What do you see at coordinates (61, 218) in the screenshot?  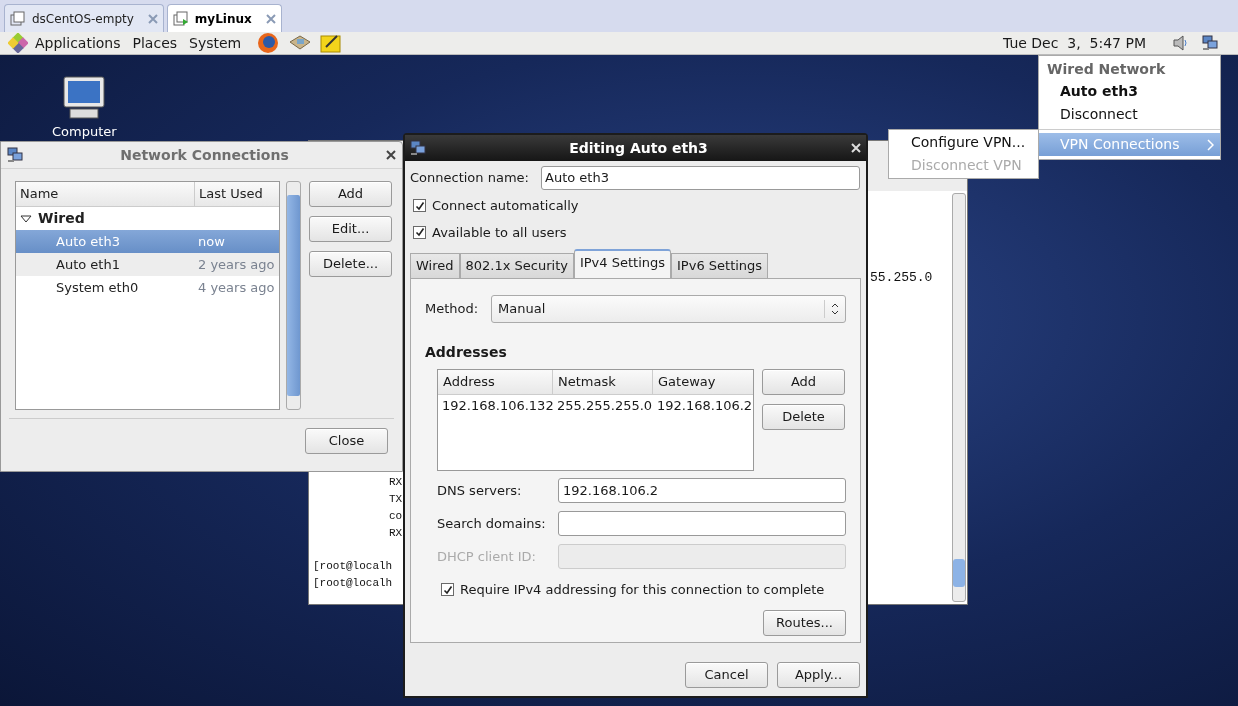 I see `group-label: Wired` at bounding box center [61, 218].